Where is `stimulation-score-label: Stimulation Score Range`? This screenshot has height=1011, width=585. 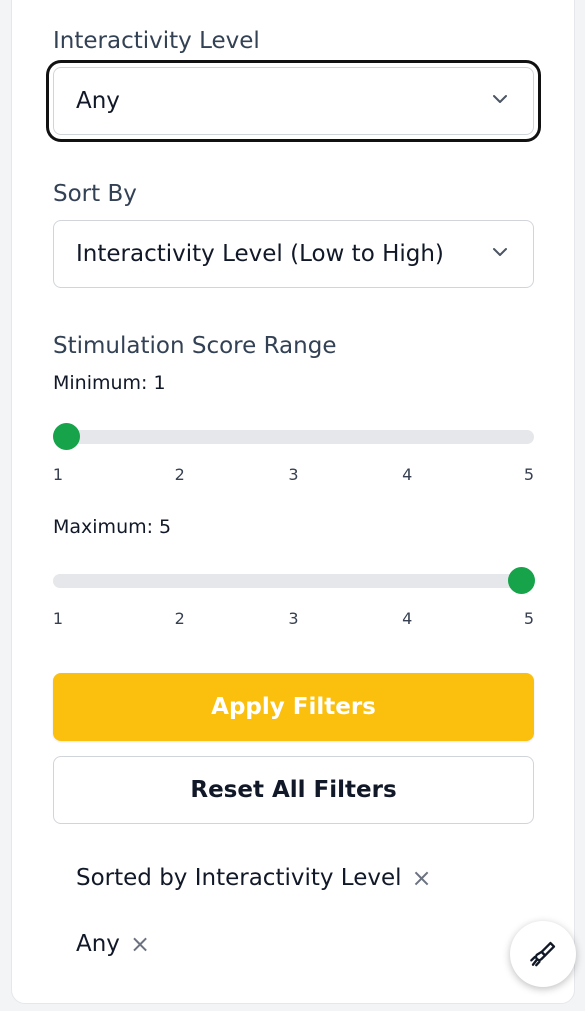 stimulation-score-label: Stimulation Score Range is located at coordinates (195, 346).